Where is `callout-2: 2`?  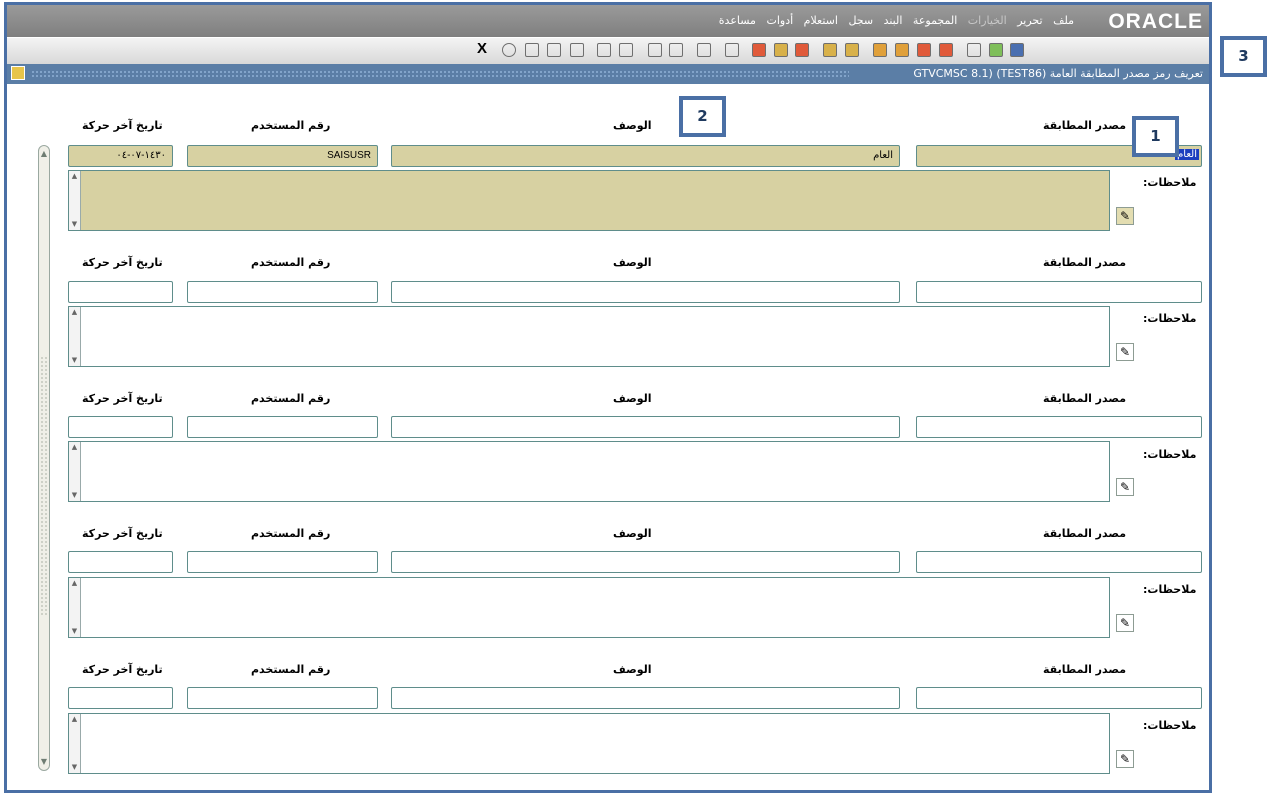 callout-2: 2 is located at coordinates (702, 116).